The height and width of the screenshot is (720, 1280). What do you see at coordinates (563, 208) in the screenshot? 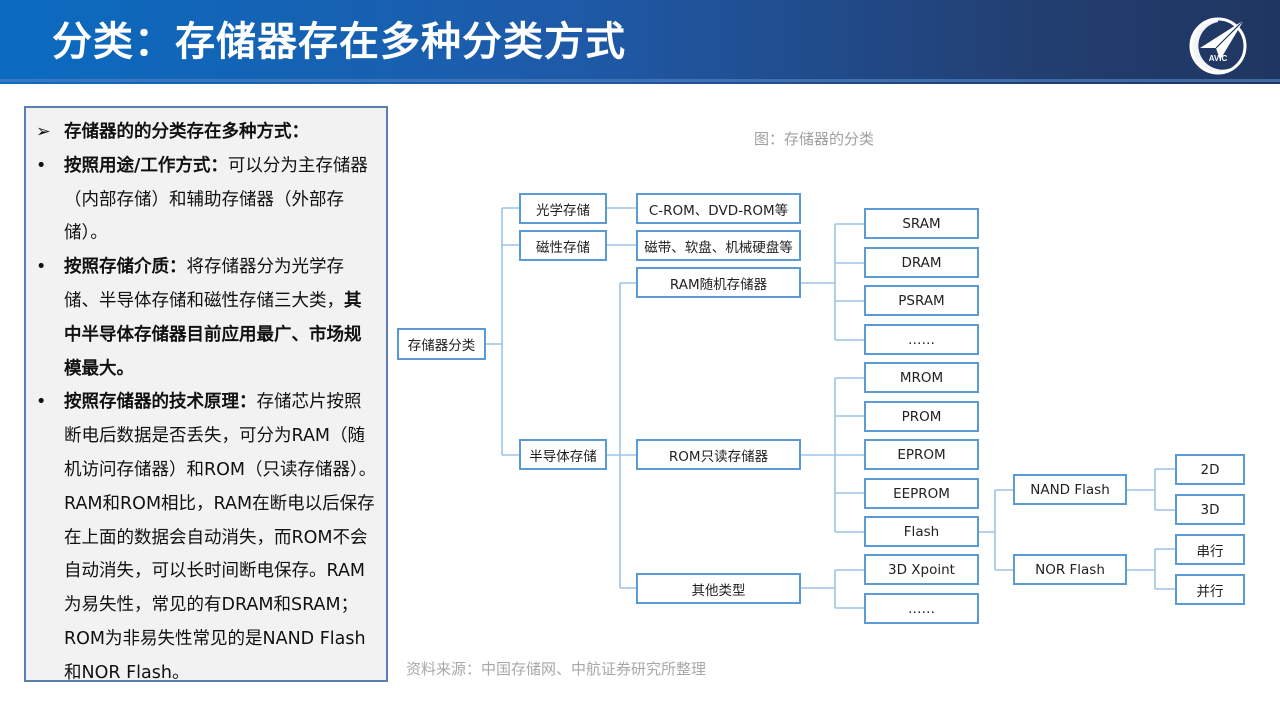
I see `node-optical: 光学存储` at bounding box center [563, 208].